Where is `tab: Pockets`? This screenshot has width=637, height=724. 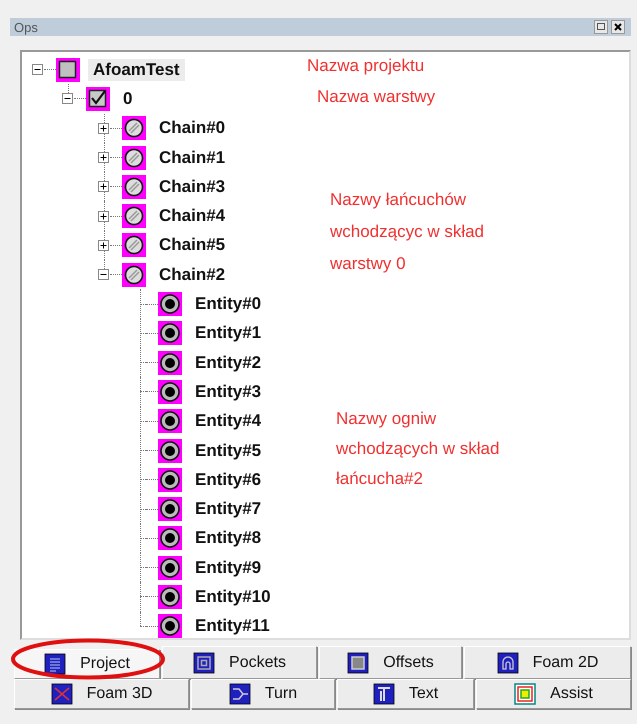
tab: Pockets is located at coordinates (239, 662).